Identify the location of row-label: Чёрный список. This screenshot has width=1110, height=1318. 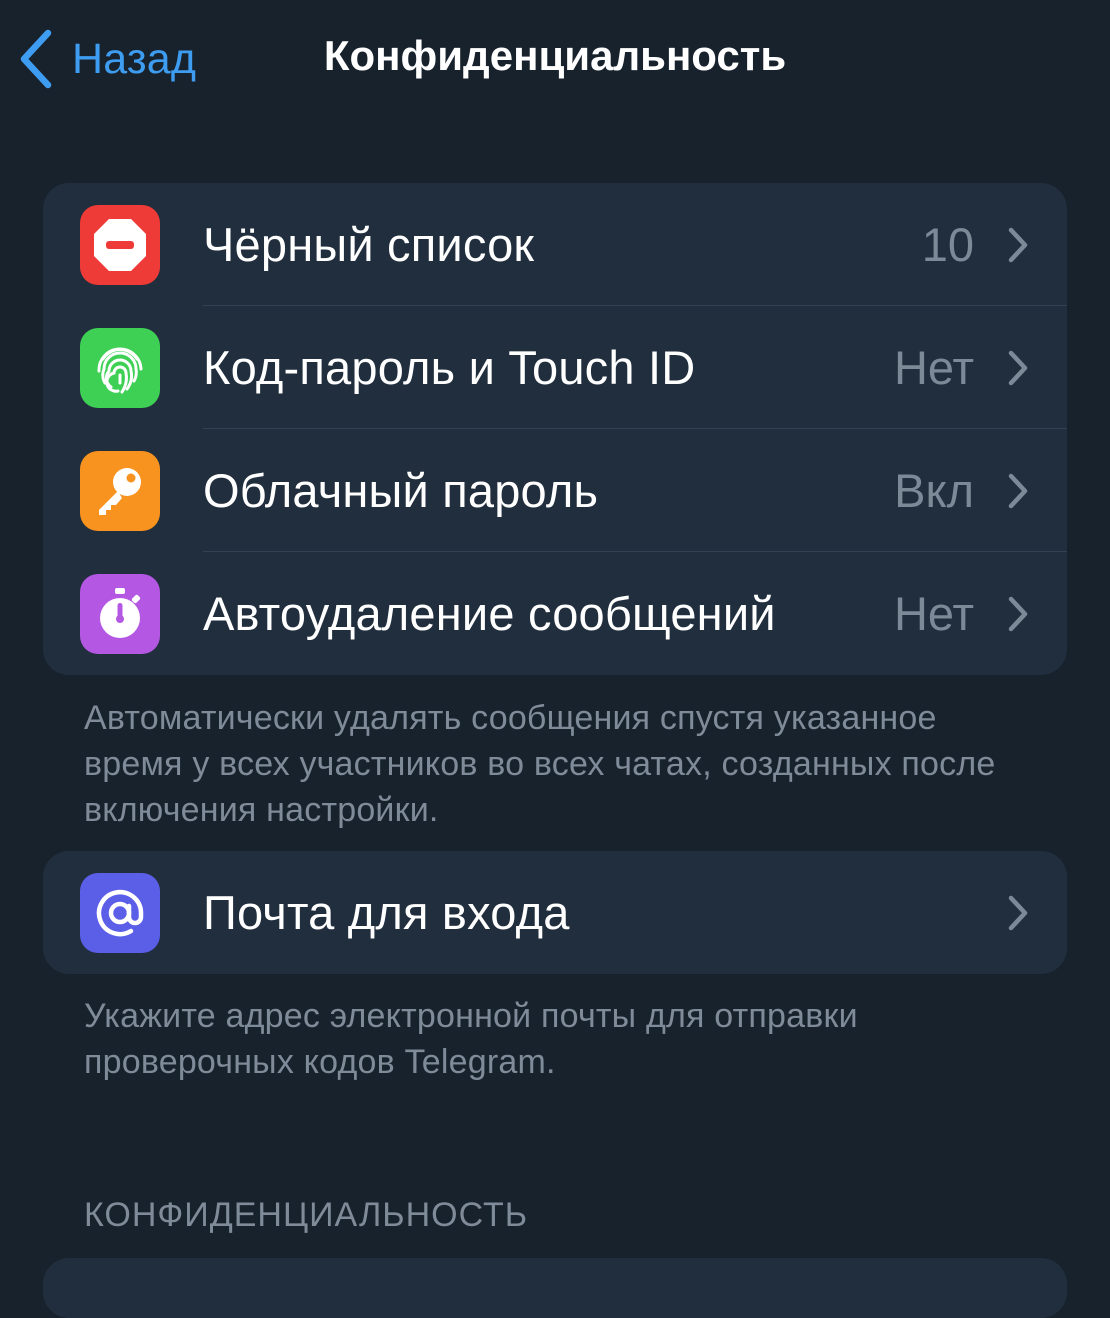
(369, 244).